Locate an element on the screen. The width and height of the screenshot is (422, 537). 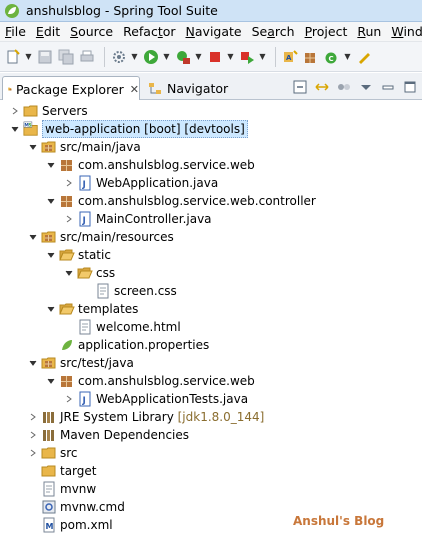
tree-item-java-file: J WebApplication.java is located at coordinates (211, 183).